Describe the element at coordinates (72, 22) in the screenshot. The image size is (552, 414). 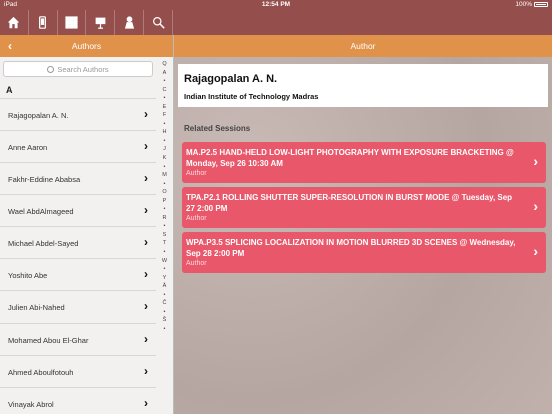
I see `grid-icon` at that location.